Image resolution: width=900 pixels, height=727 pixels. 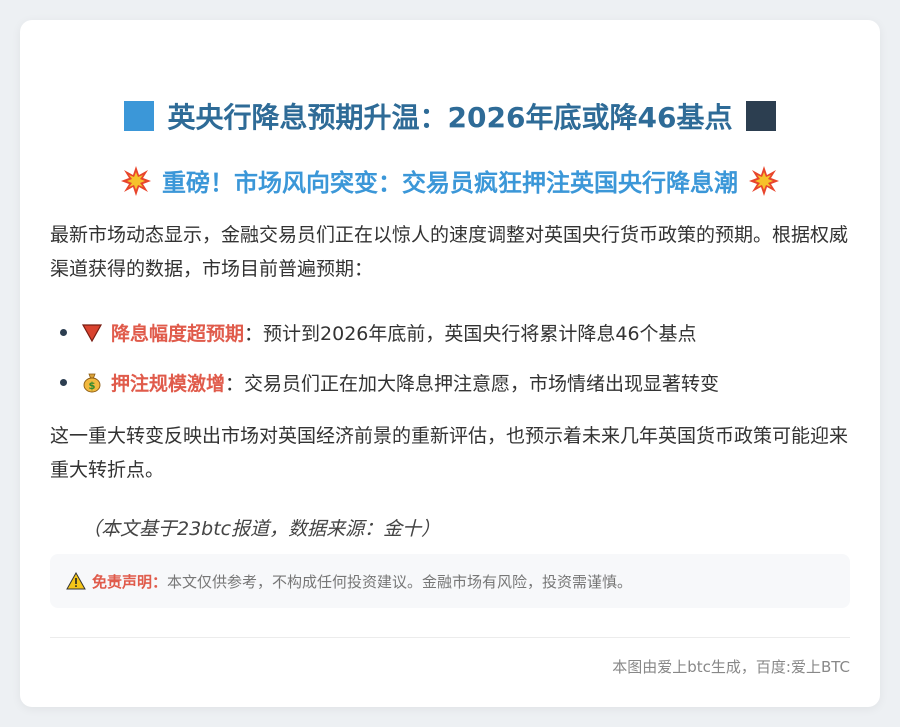 I want to click on page-title: 英央行降息预期升温：2026年底或降46基点, so click(x=450, y=117).